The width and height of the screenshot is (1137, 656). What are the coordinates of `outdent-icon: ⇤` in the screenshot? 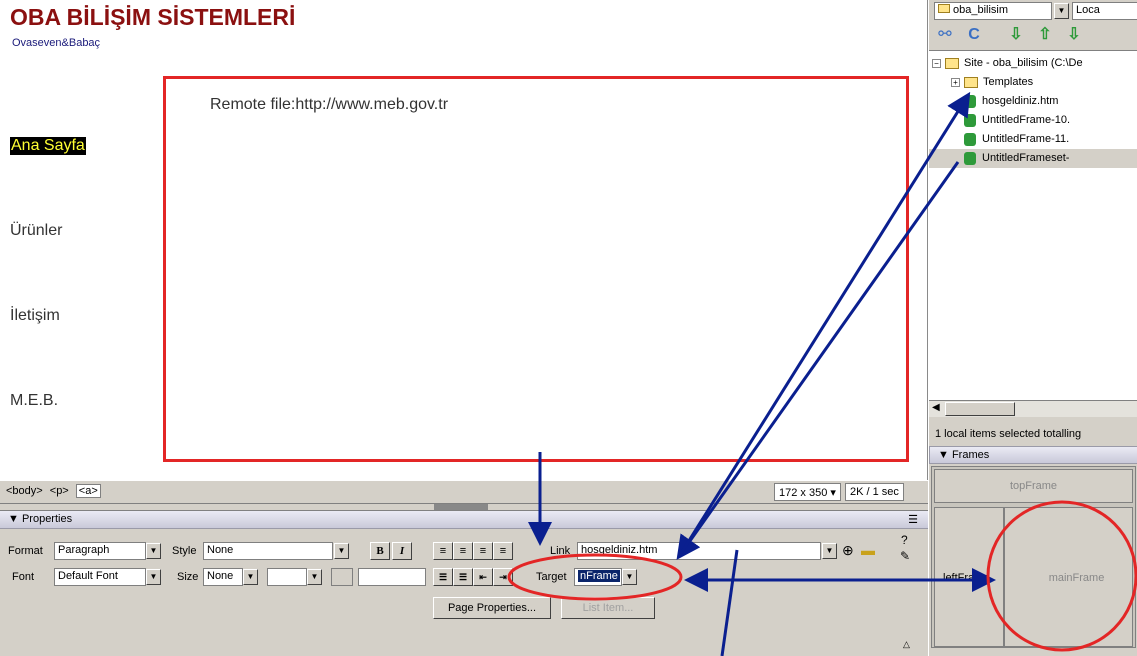 It's located at (483, 577).